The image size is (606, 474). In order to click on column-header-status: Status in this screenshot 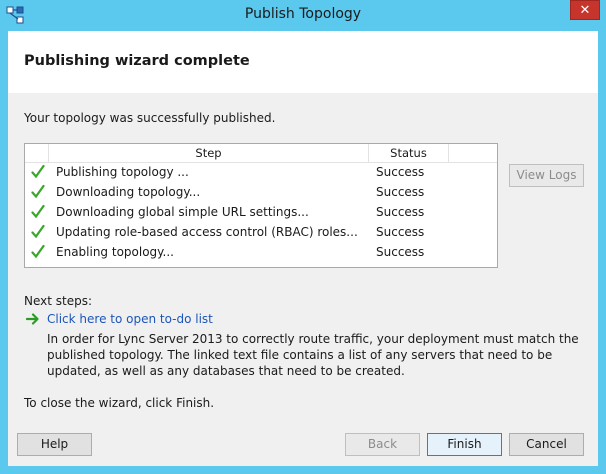, I will do `click(409, 153)`.